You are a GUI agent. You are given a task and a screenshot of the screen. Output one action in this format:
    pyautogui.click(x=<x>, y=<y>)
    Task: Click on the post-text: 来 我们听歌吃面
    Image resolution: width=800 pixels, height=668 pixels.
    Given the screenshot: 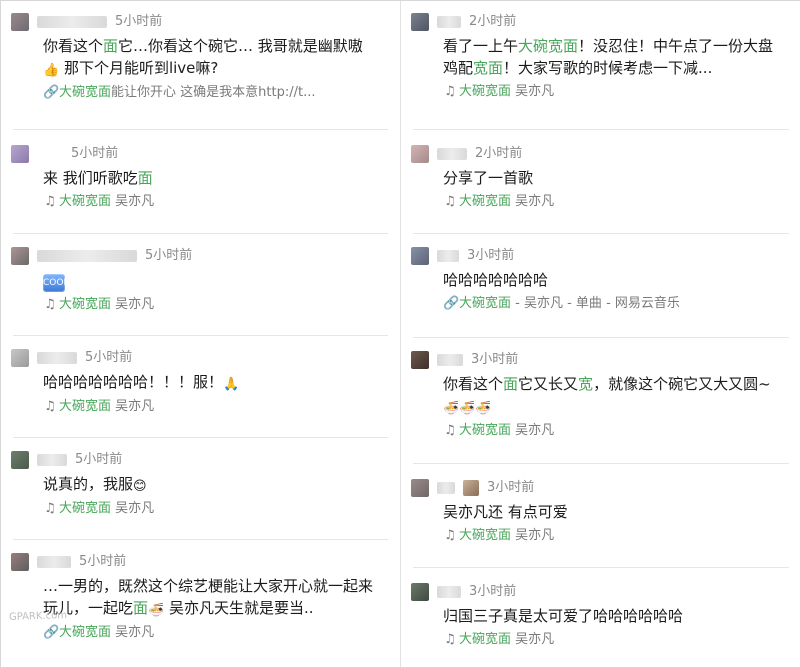 What is the action you would take?
    pyautogui.click(x=210, y=178)
    